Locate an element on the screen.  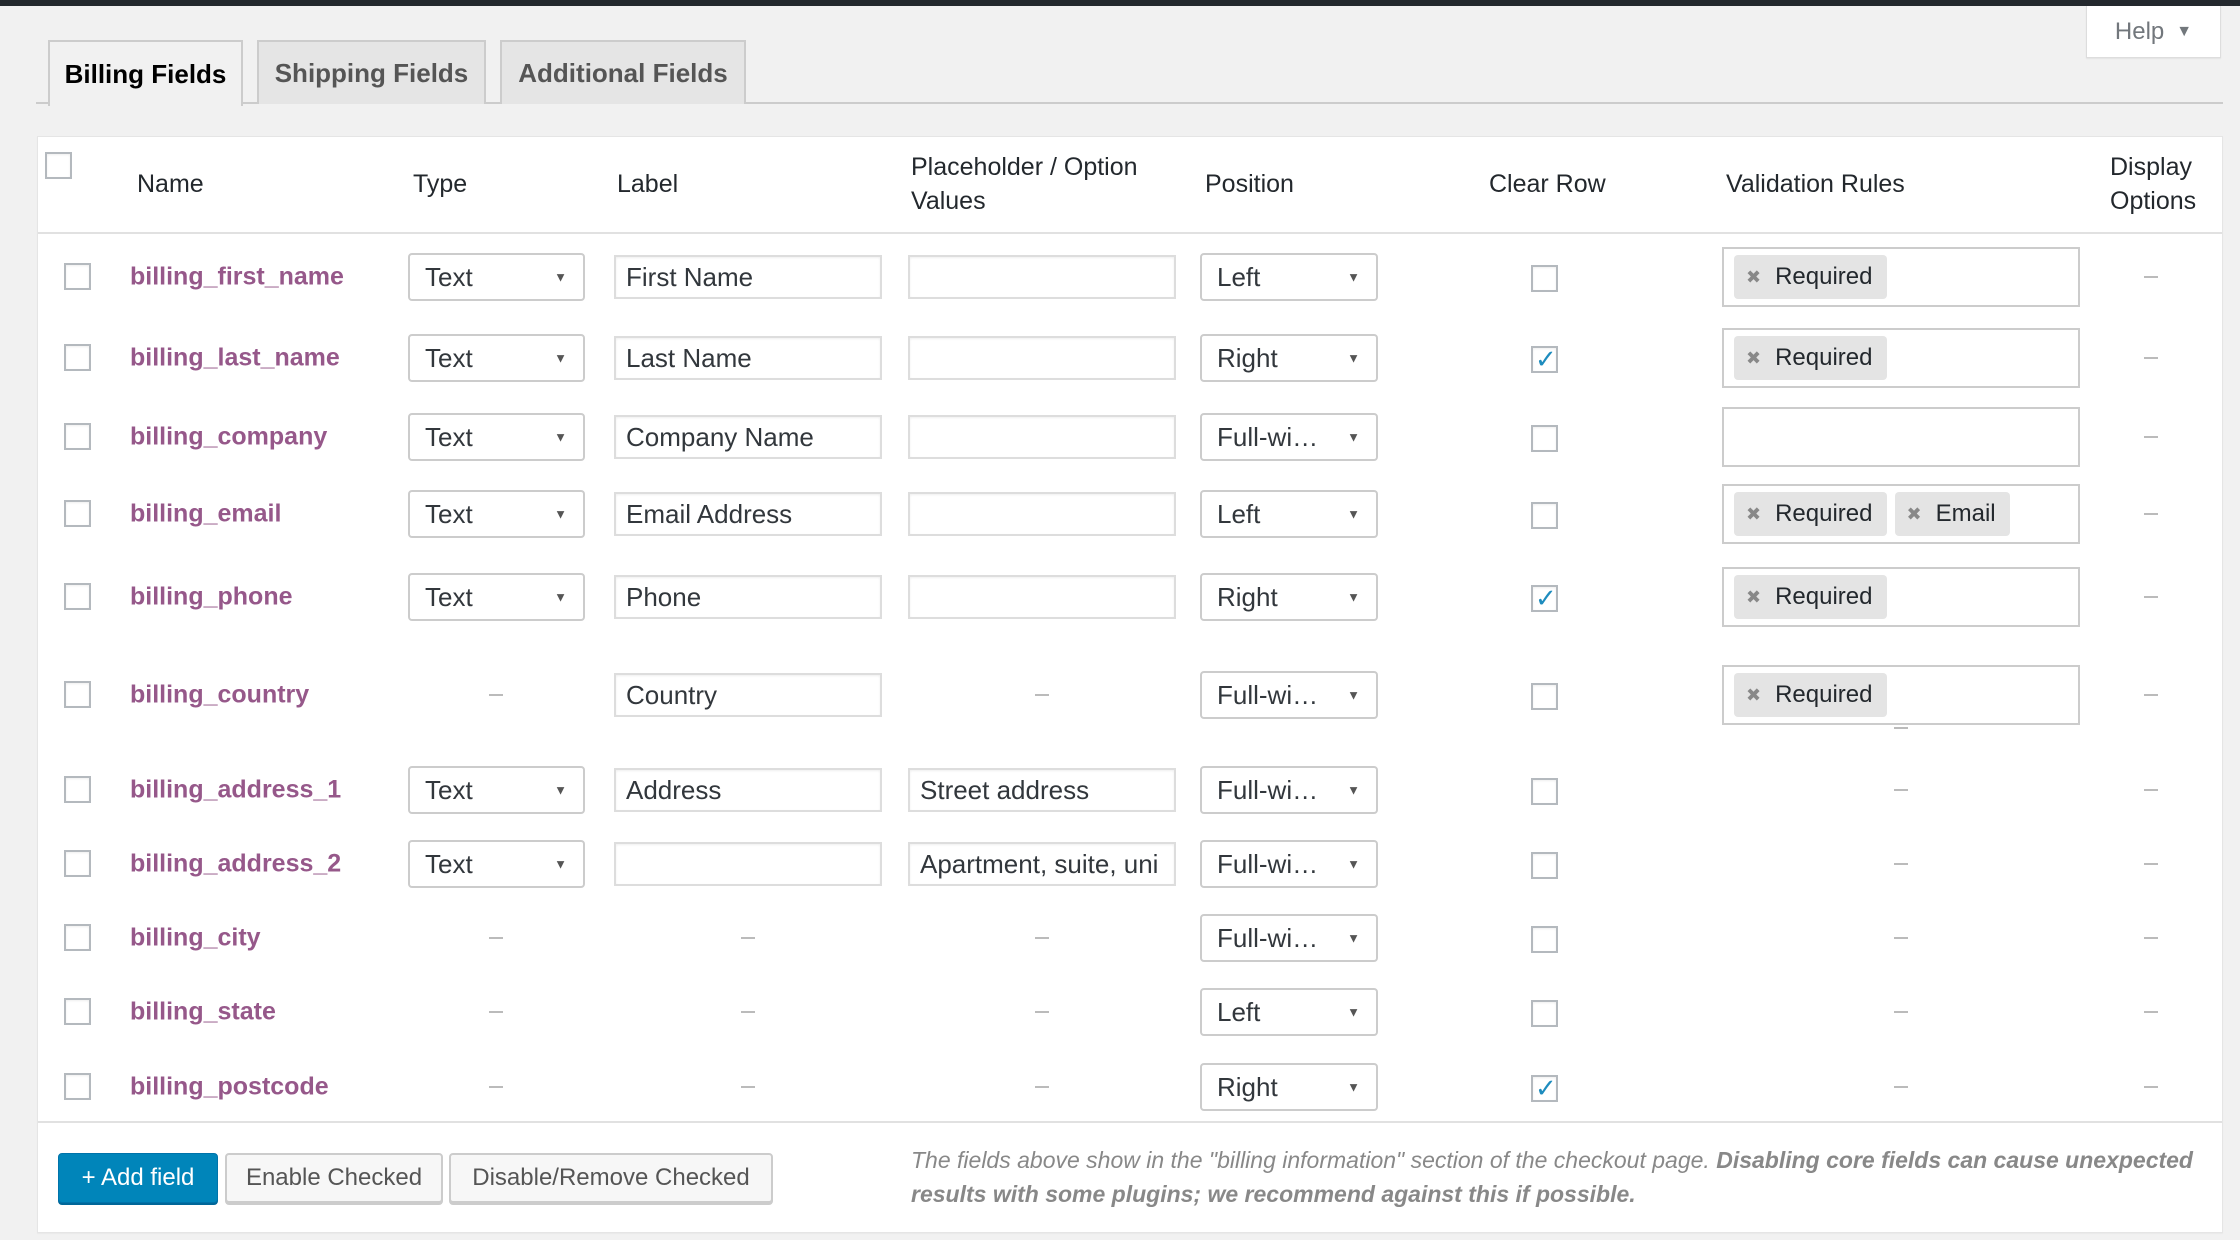
label-input: Last Name is located at coordinates (748, 358).